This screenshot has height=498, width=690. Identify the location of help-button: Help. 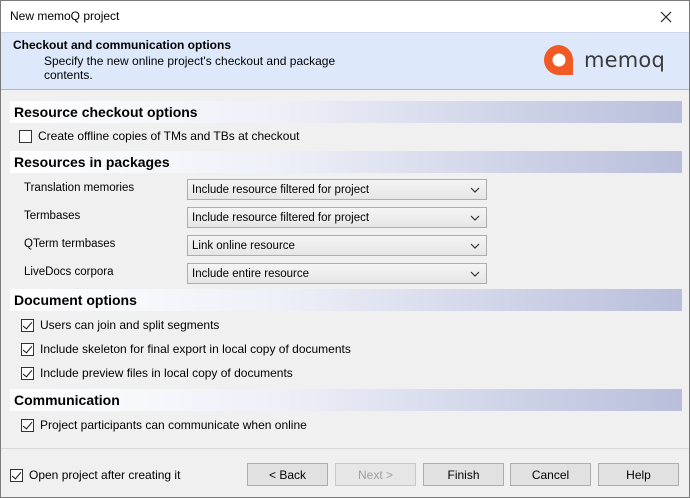
(638, 474).